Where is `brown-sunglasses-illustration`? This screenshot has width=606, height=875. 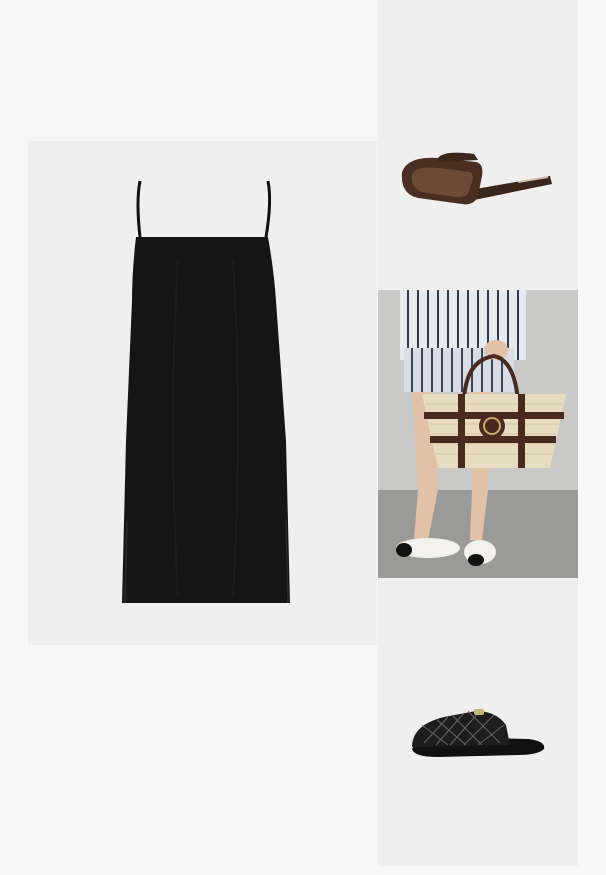 brown-sunglasses-illustration is located at coordinates (476, 178).